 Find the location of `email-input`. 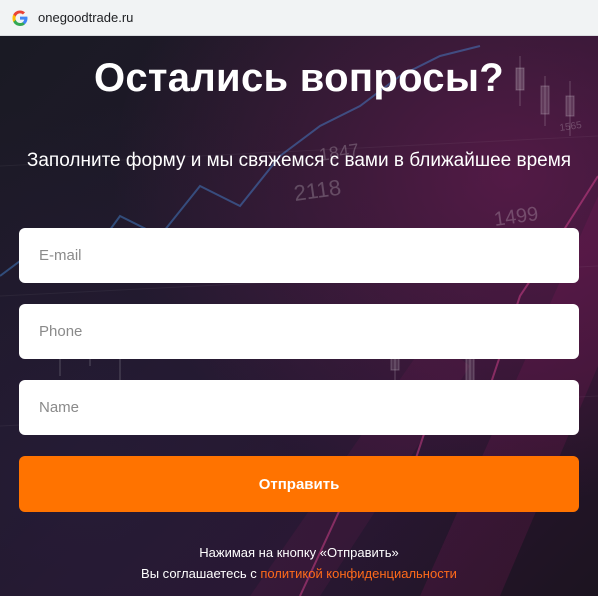

email-input is located at coordinates (299, 255).